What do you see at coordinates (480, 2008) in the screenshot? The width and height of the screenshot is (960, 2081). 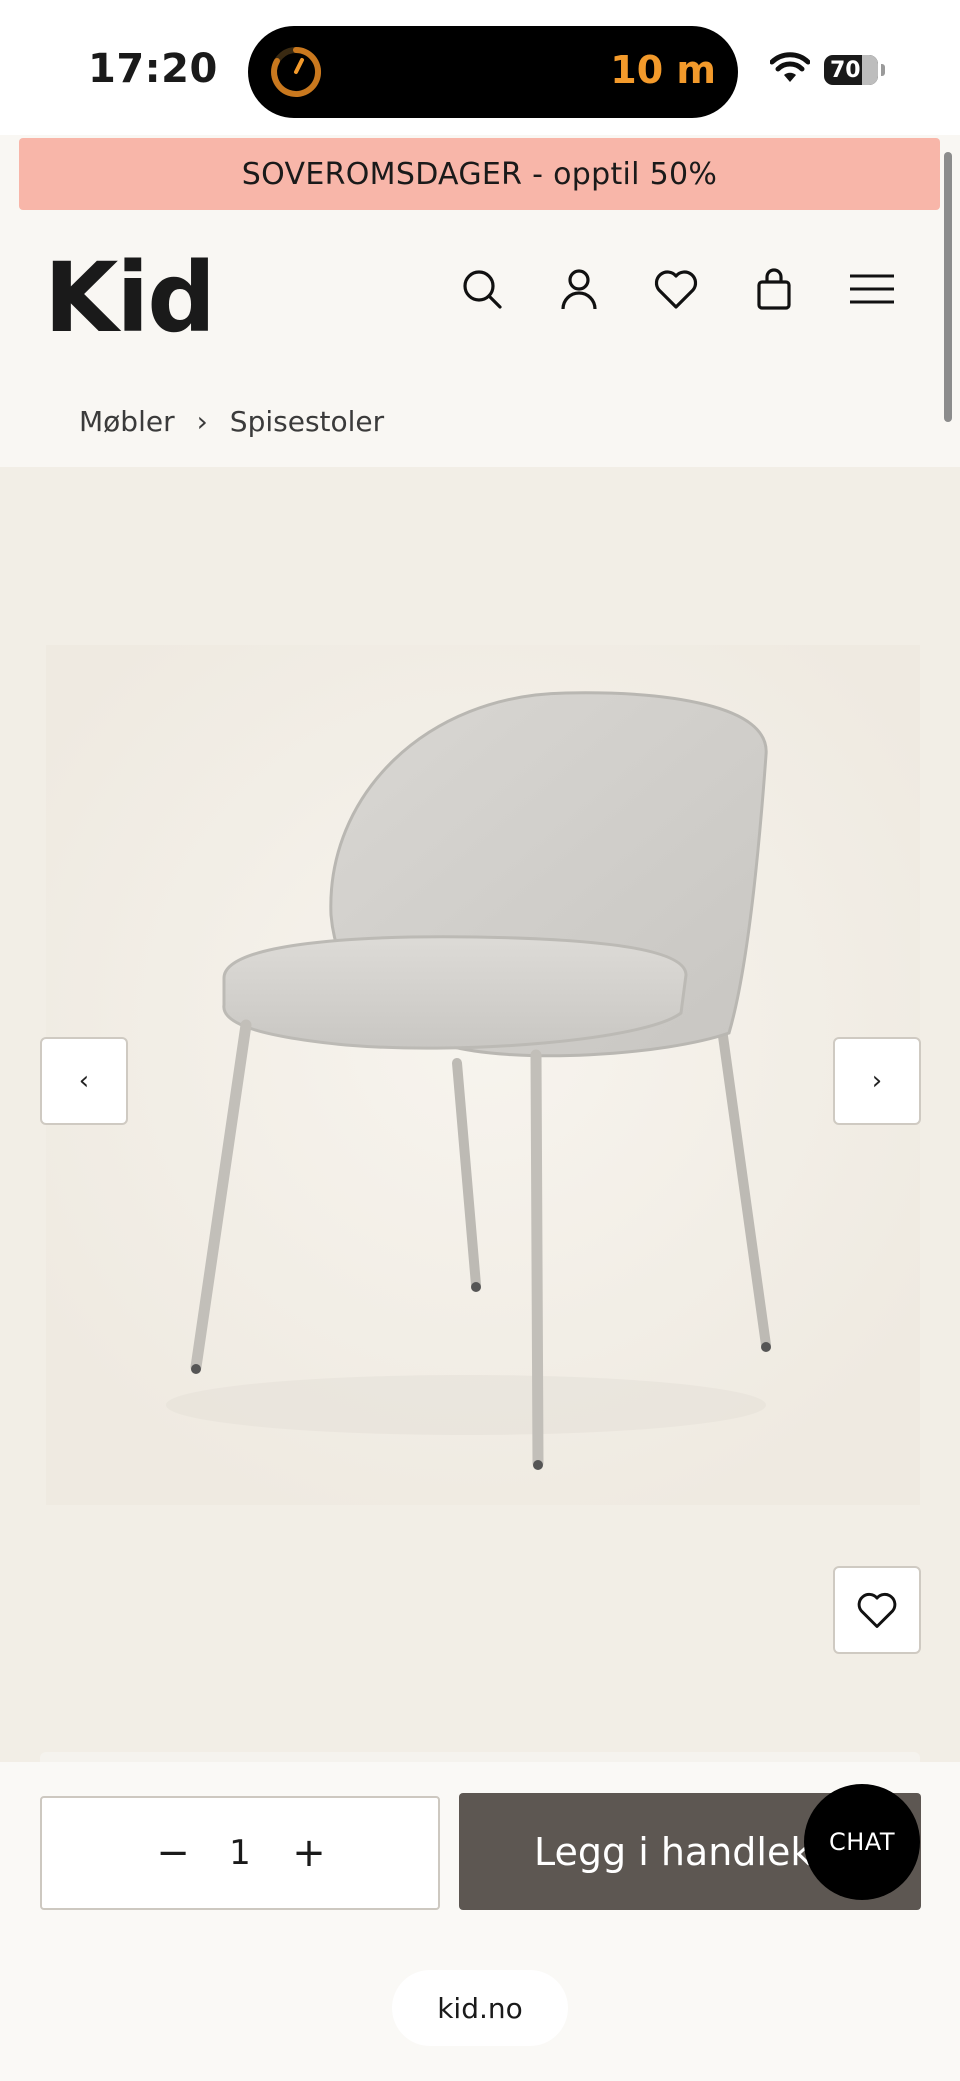 I see `browser-url-bar: kid.no` at bounding box center [480, 2008].